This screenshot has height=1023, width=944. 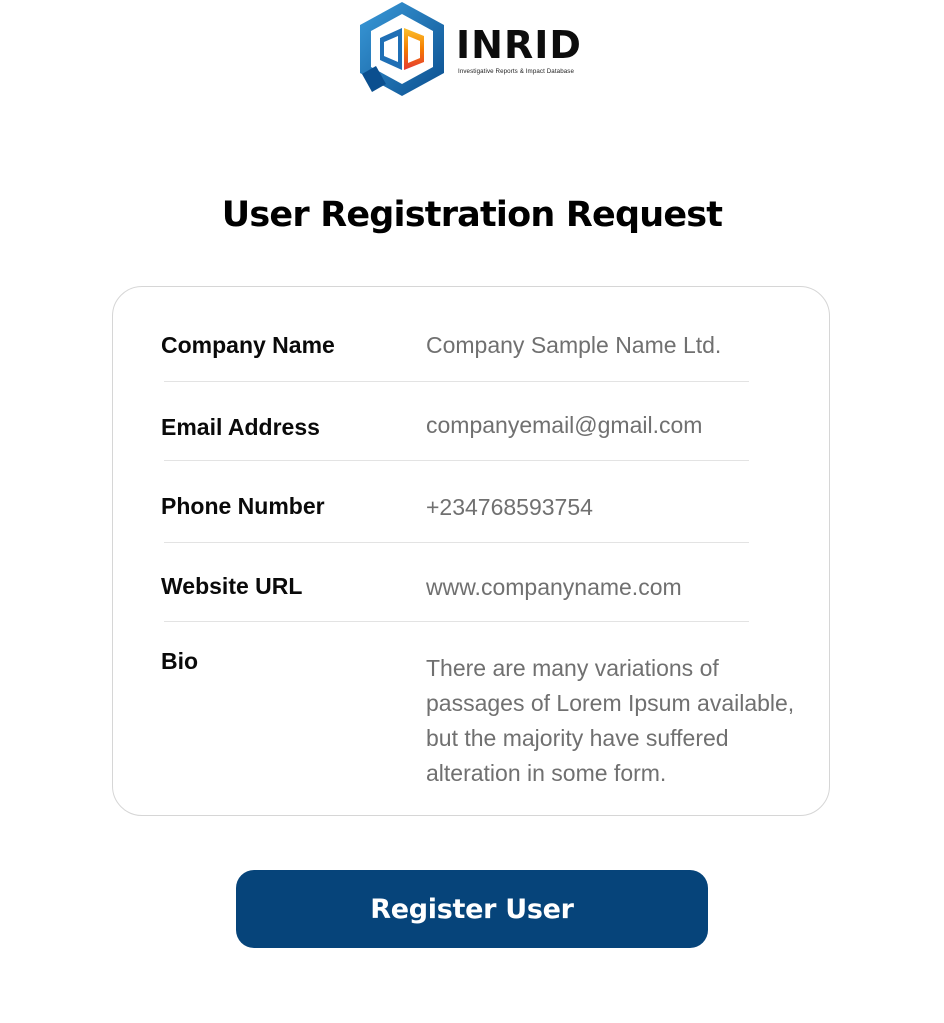 I want to click on register-user-button: Register User, so click(x=472, y=909).